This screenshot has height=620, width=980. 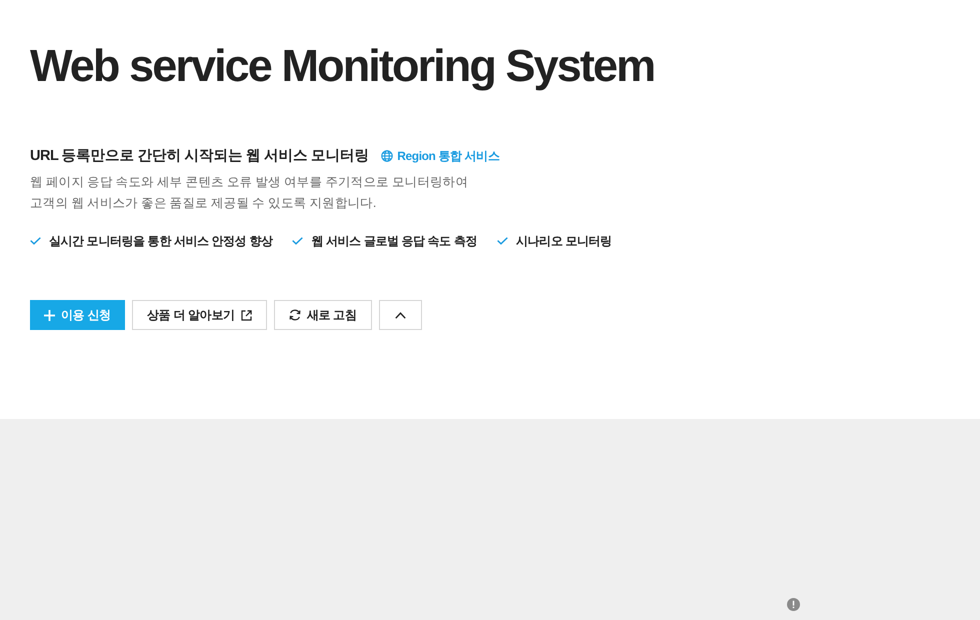 What do you see at coordinates (203, 203) in the screenshot?
I see `description-line: 고객의 웹 서비스가 좋은 품질로 제공될 수 있도록 지원합니다.` at bounding box center [203, 203].